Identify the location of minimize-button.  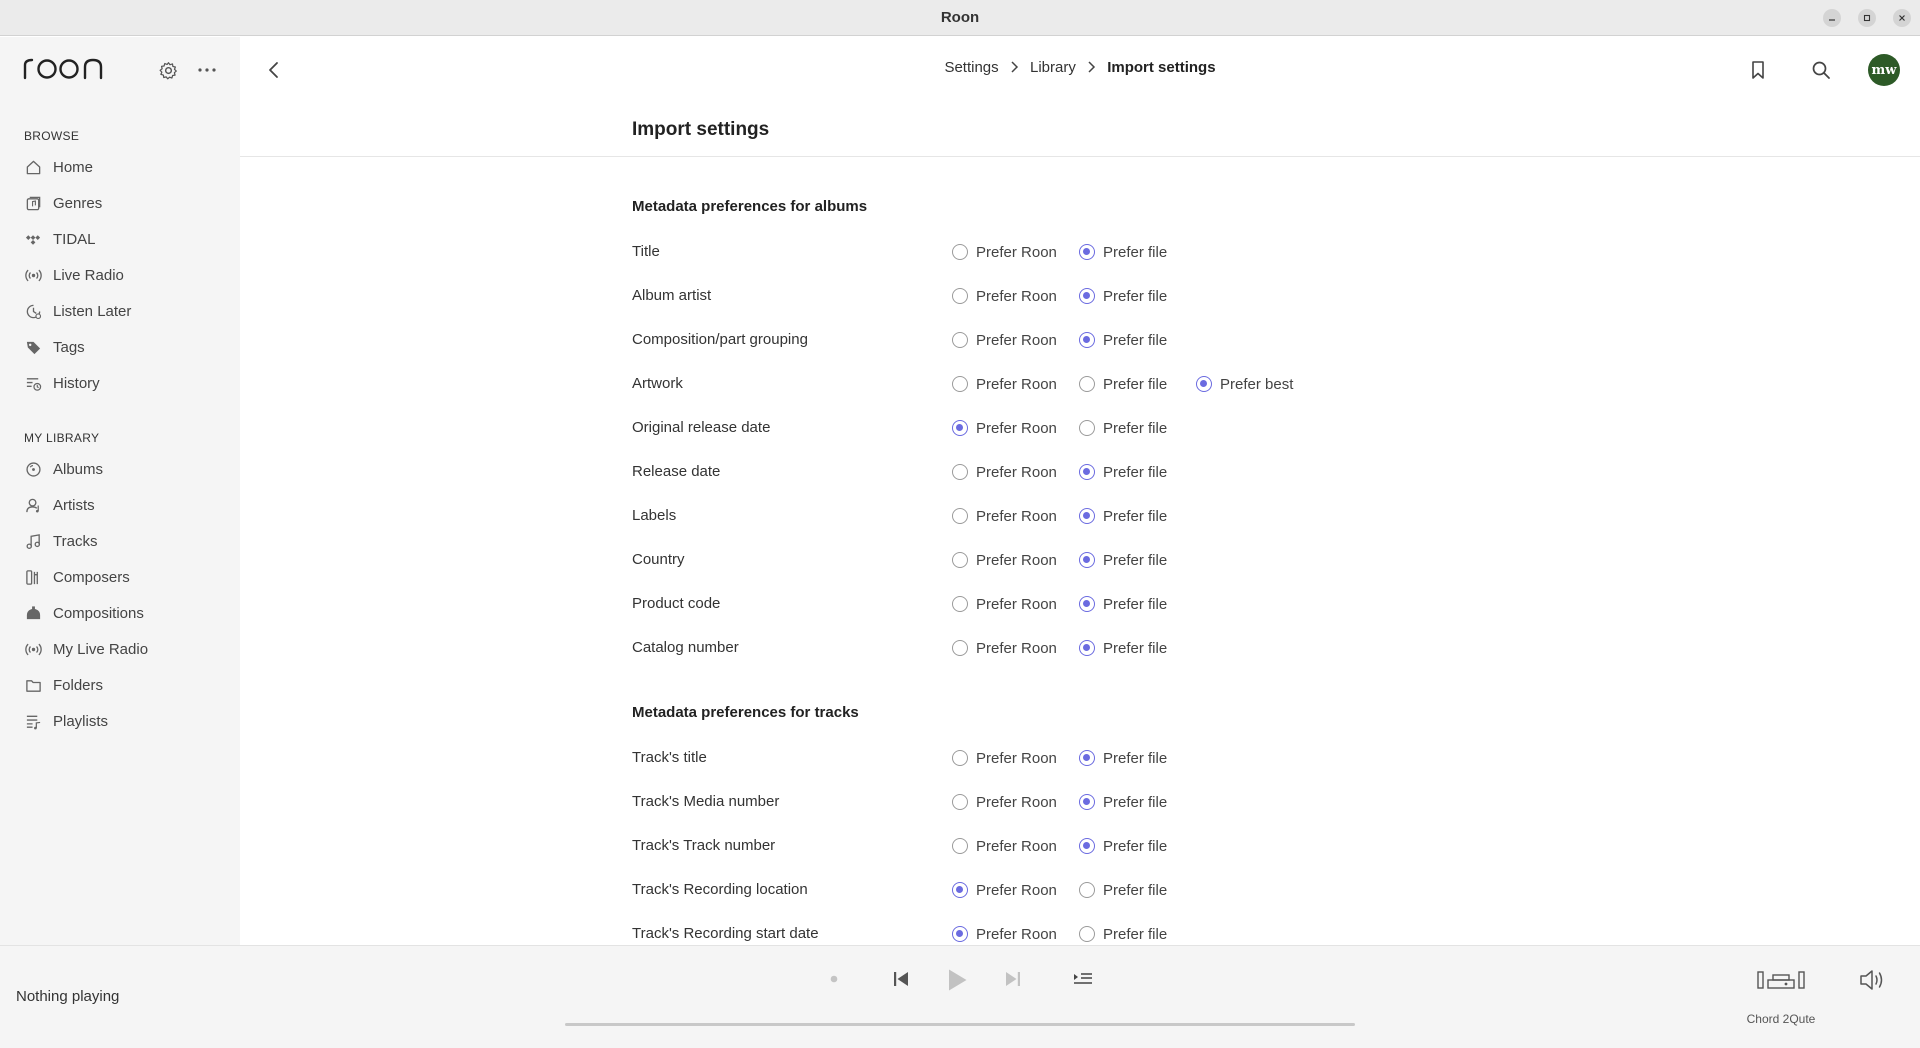
(1832, 18).